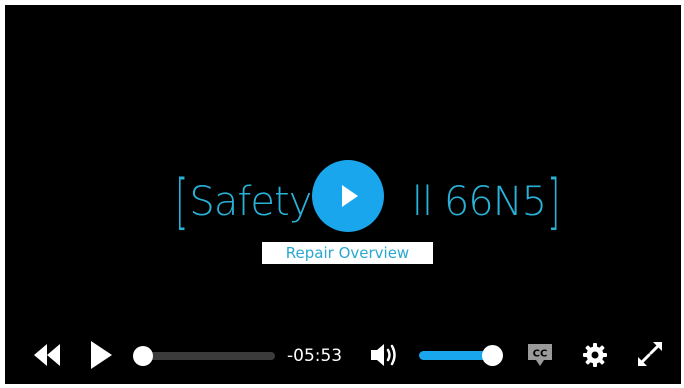 This screenshot has height=388, width=684. What do you see at coordinates (315, 356) in the screenshot?
I see `time-remaining: -05:53` at bounding box center [315, 356].